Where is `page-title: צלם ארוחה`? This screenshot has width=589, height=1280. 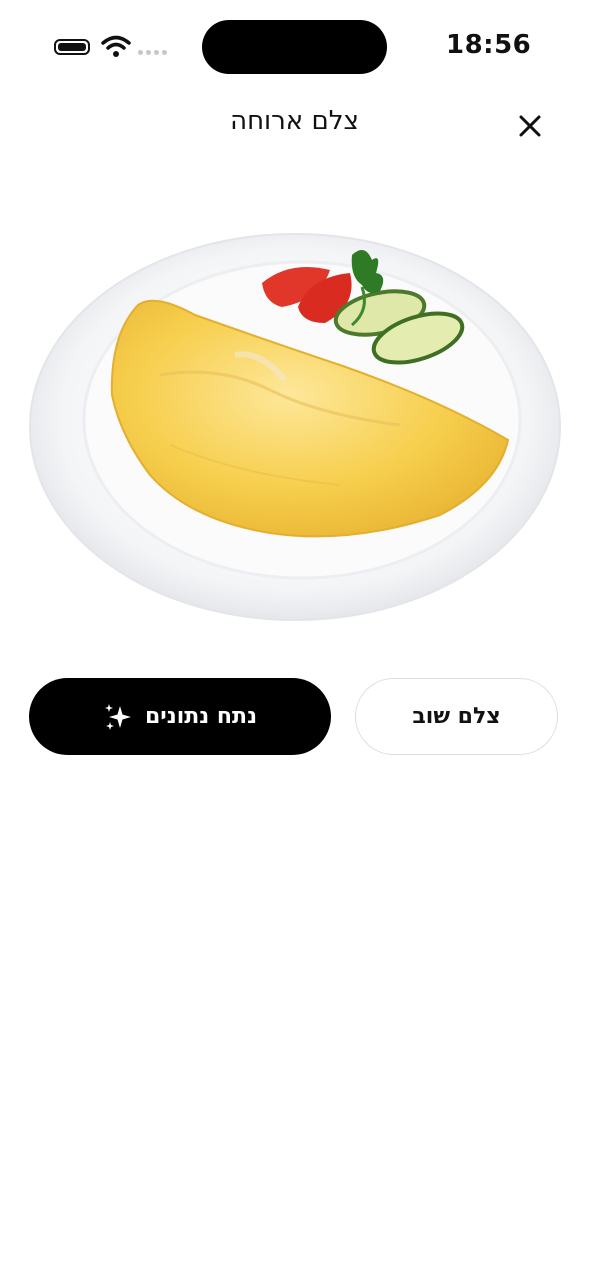
page-title: צלם ארוחה is located at coordinates (294, 121).